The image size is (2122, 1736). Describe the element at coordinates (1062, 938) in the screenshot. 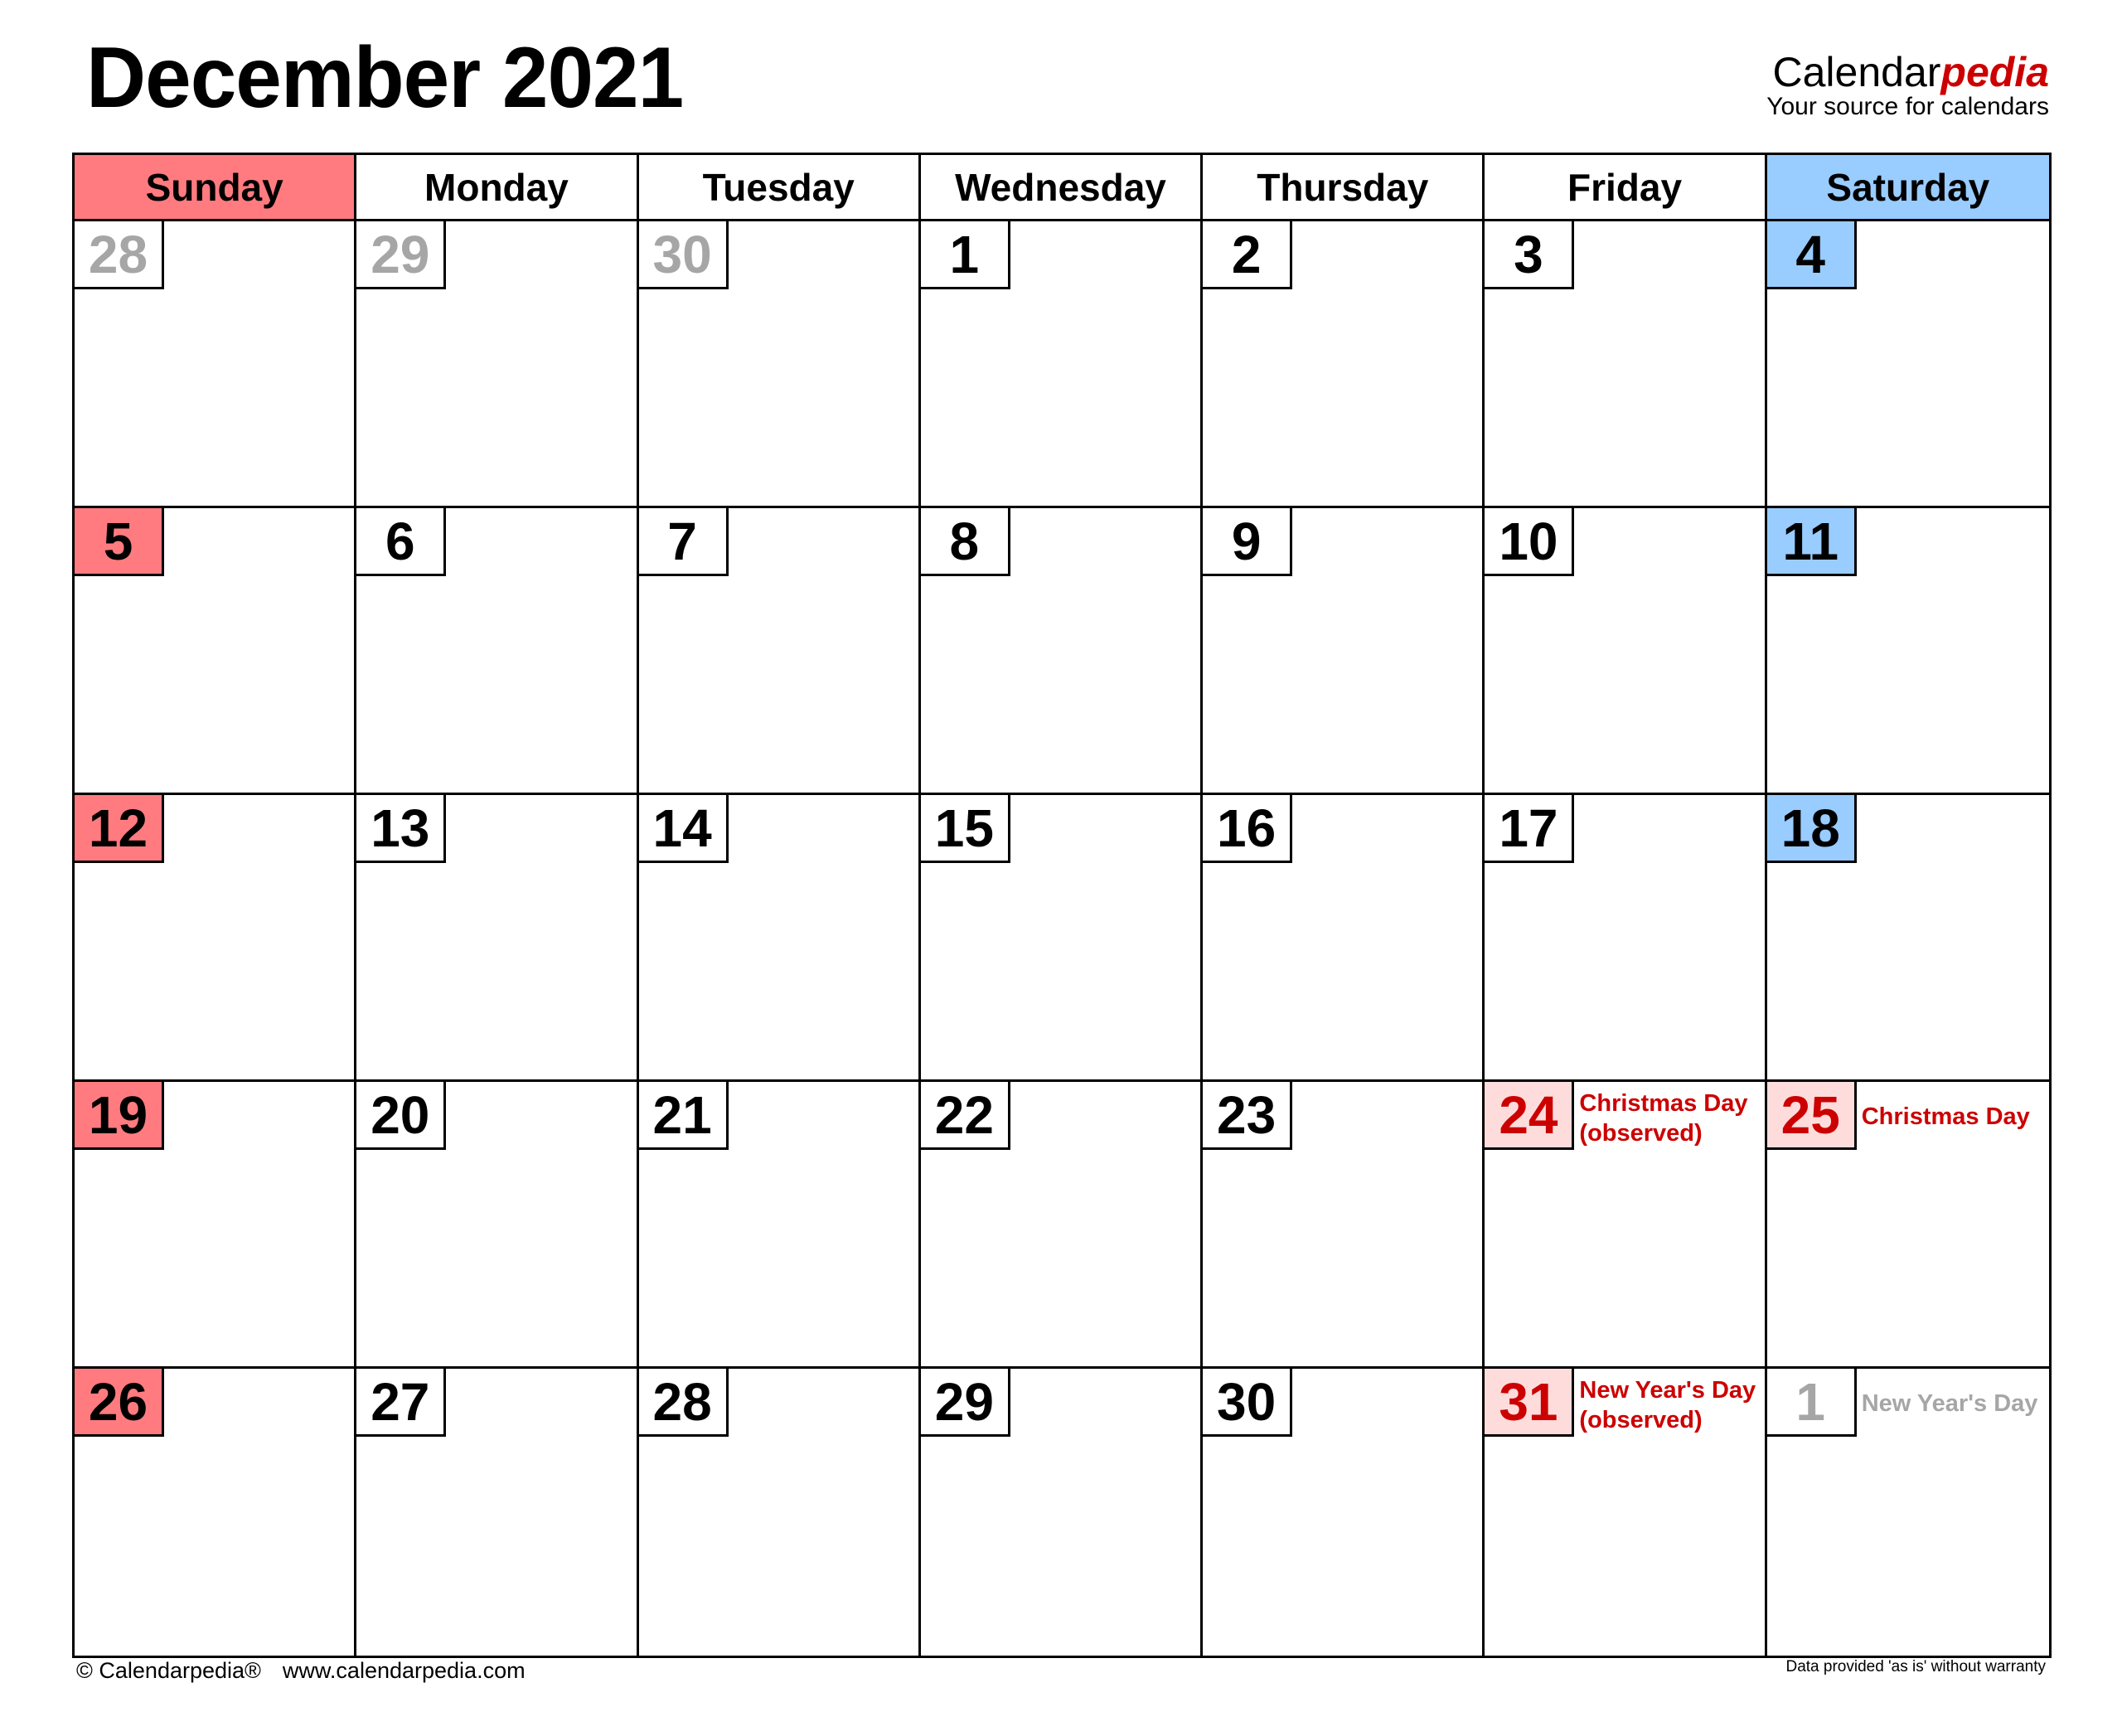

I see `day-cell: 15` at that location.